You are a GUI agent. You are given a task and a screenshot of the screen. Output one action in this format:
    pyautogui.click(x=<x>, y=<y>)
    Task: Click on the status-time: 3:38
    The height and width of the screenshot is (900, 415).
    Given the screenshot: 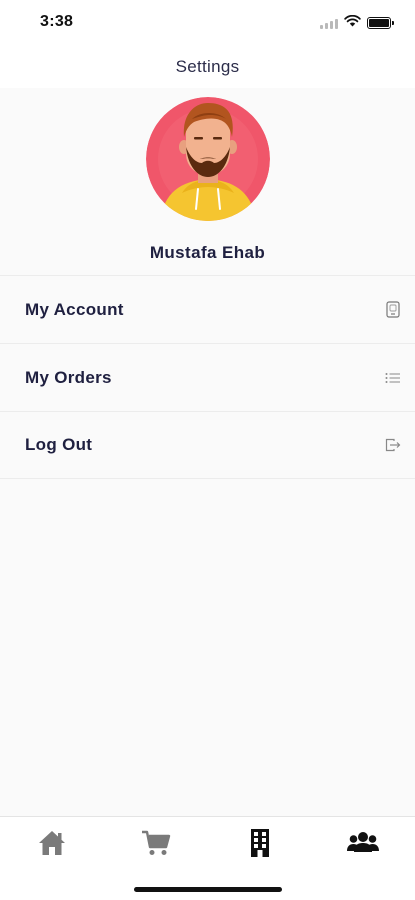 What is the action you would take?
    pyautogui.click(x=57, y=21)
    